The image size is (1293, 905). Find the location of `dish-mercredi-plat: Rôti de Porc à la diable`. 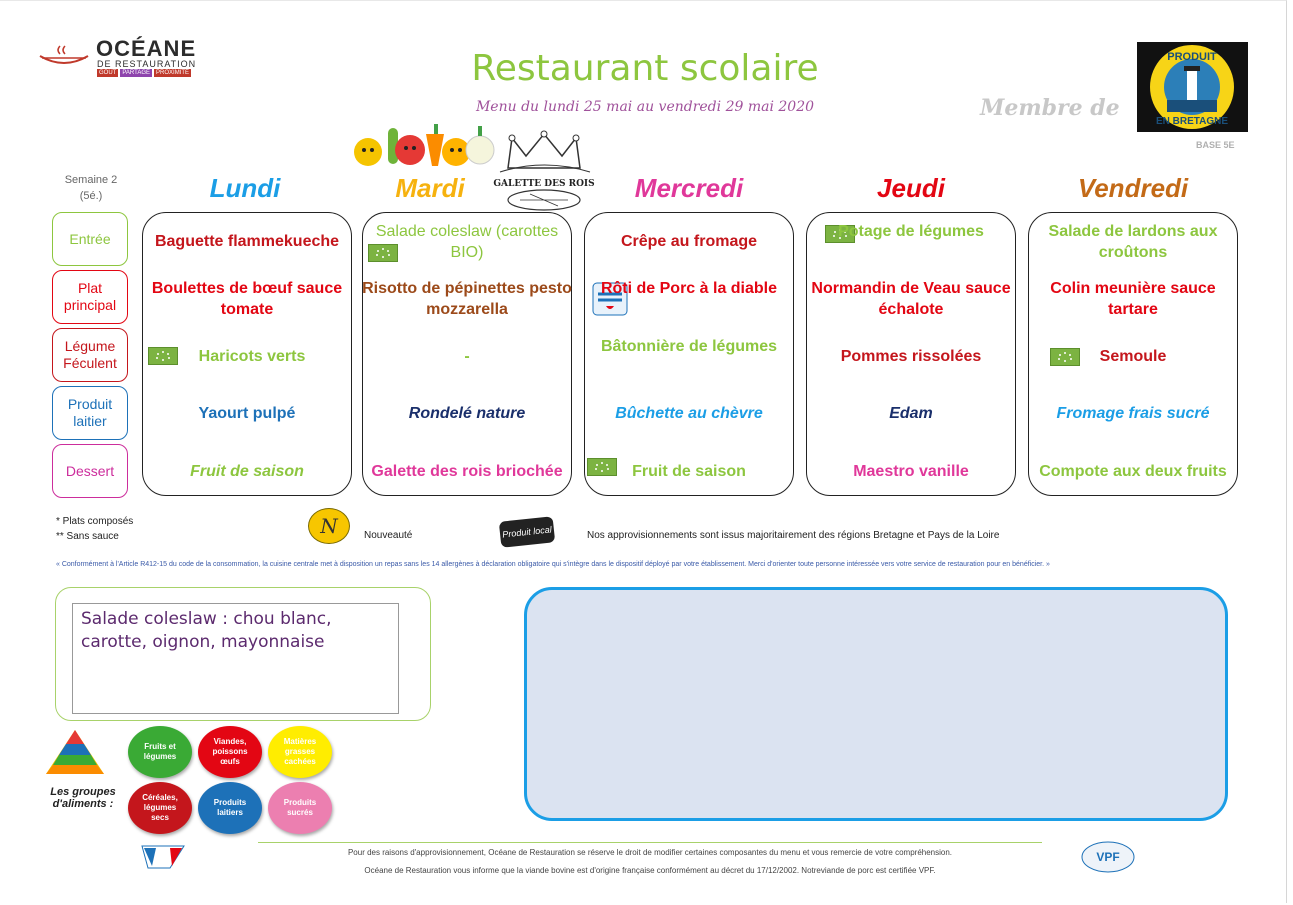

dish-mercredi-plat: Rôti de Porc à la diable is located at coordinates (689, 288).